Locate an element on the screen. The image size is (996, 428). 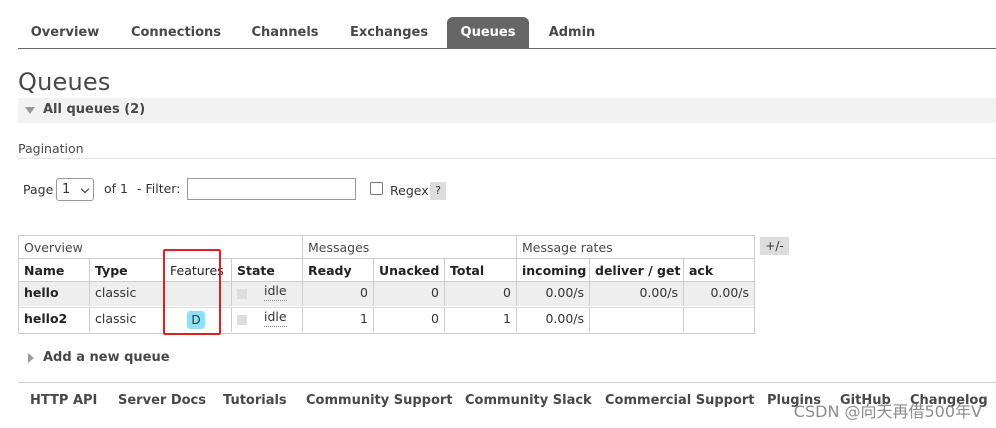
ready-count: 0 is located at coordinates (338, 294).